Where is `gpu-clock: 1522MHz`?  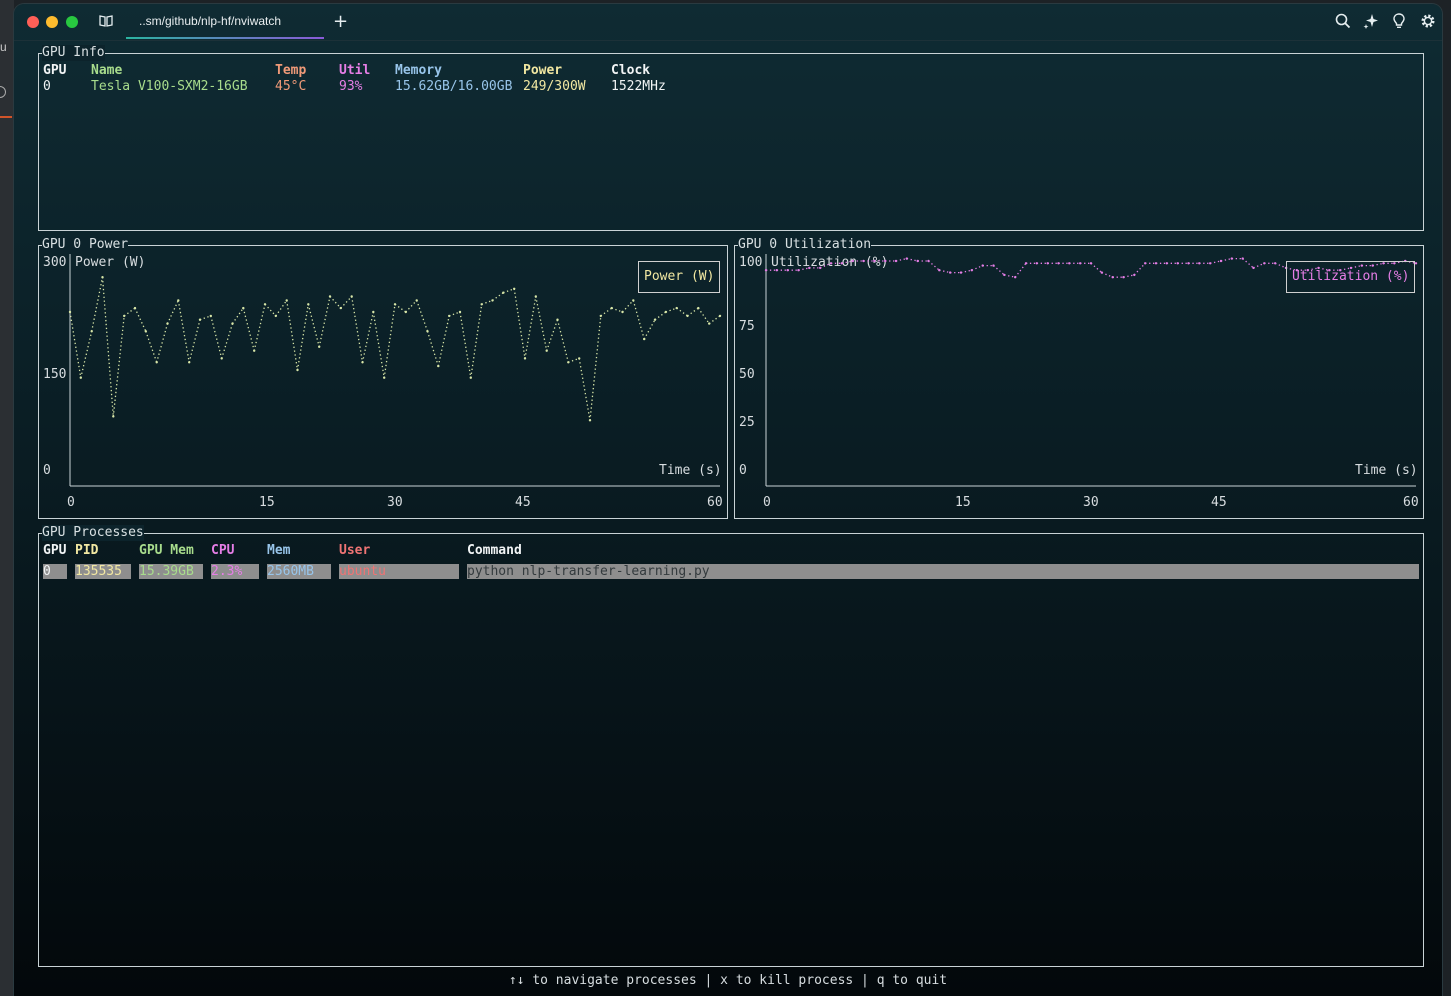 gpu-clock: 1522MHz is located at coordinates (638, 86).